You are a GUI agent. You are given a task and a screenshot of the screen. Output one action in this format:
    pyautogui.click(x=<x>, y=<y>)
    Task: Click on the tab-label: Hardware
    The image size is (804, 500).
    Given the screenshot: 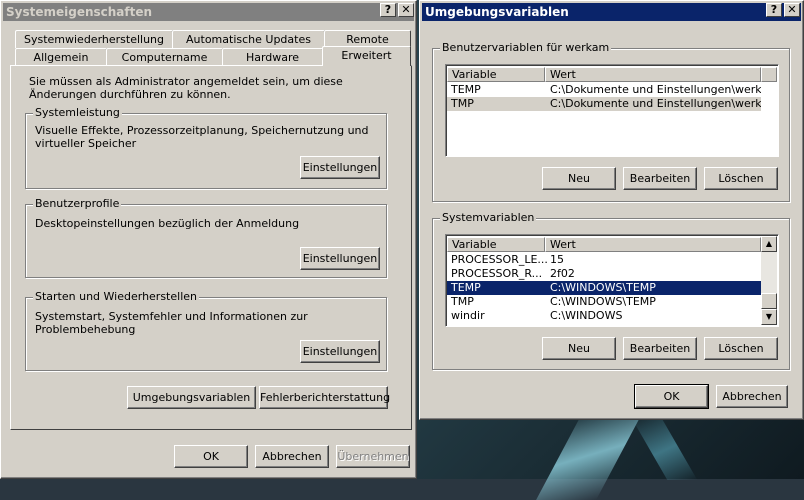 What is the action you would take?
    pyautogui.click(x=272, y=57)
    